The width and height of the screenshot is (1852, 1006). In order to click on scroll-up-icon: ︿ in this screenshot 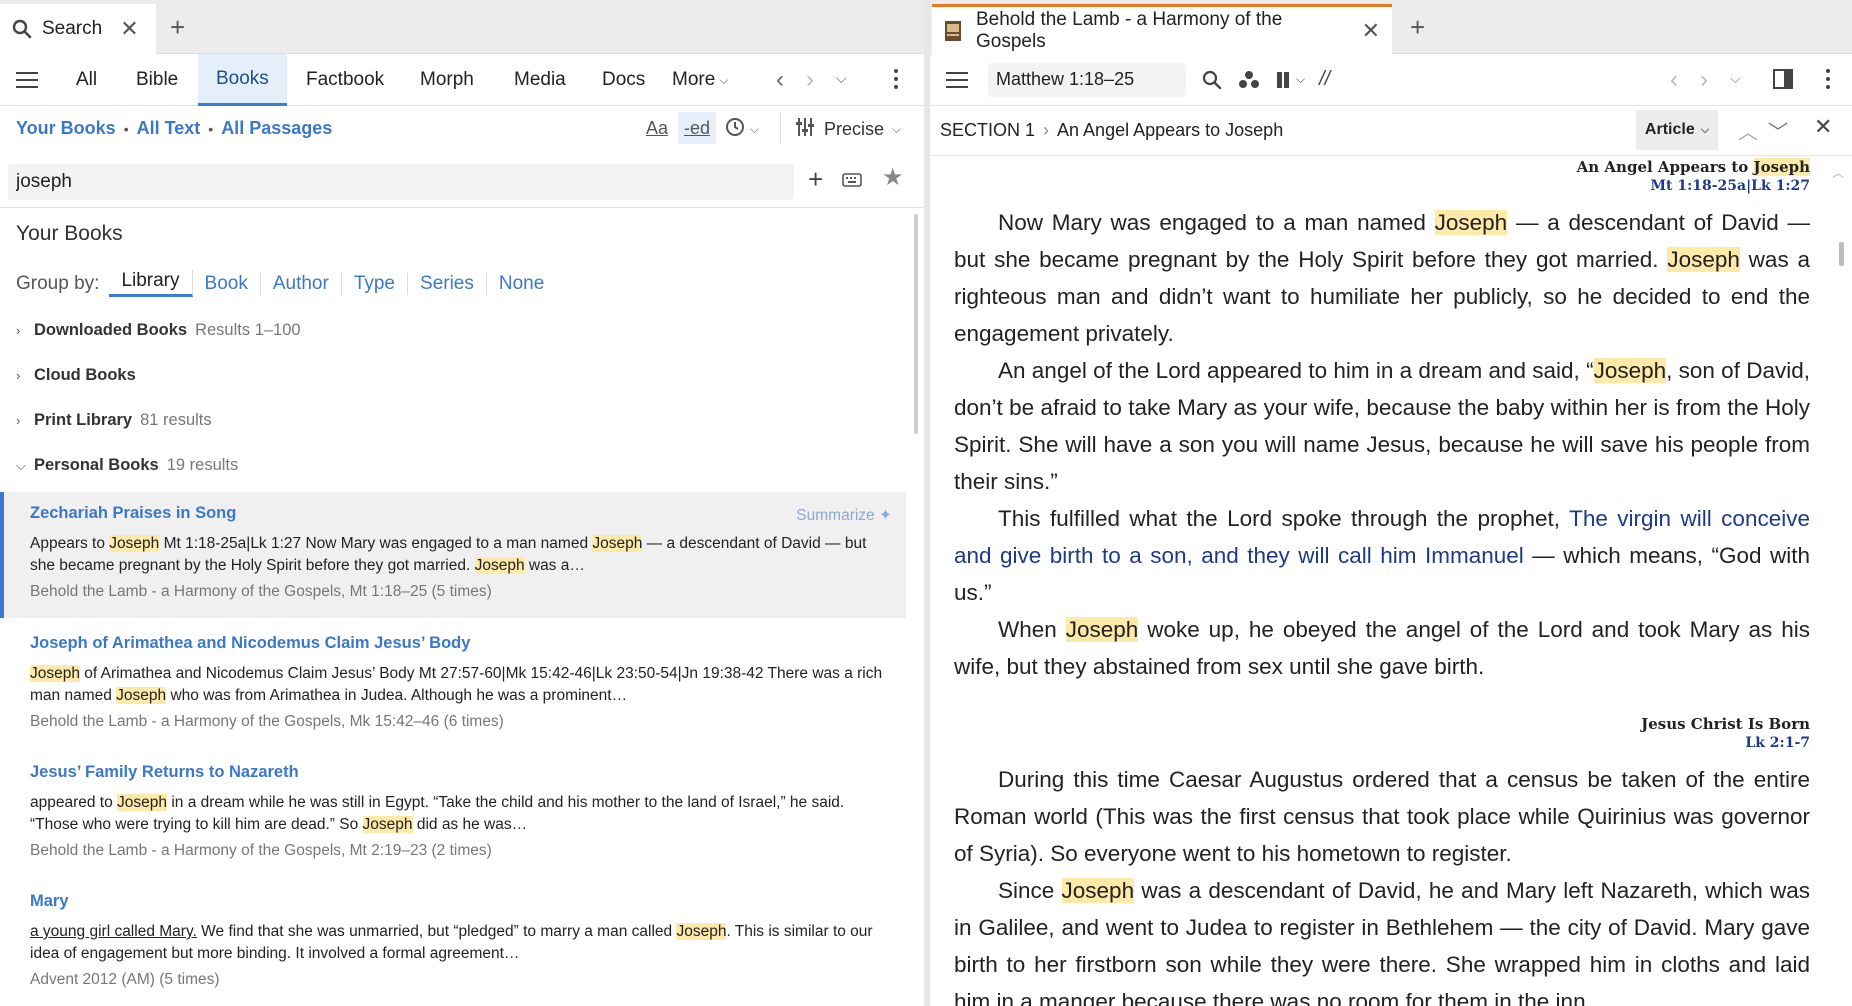, I will do `click(1838, 172)`.